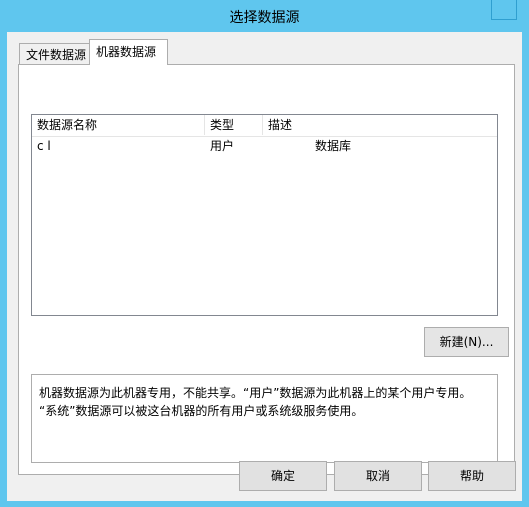 The width and height of the screenshot is (529, 507). Describe the element at coordinates (264, 146) in the screenshot. I see `list-row: c l 用户 数据库` at that location.